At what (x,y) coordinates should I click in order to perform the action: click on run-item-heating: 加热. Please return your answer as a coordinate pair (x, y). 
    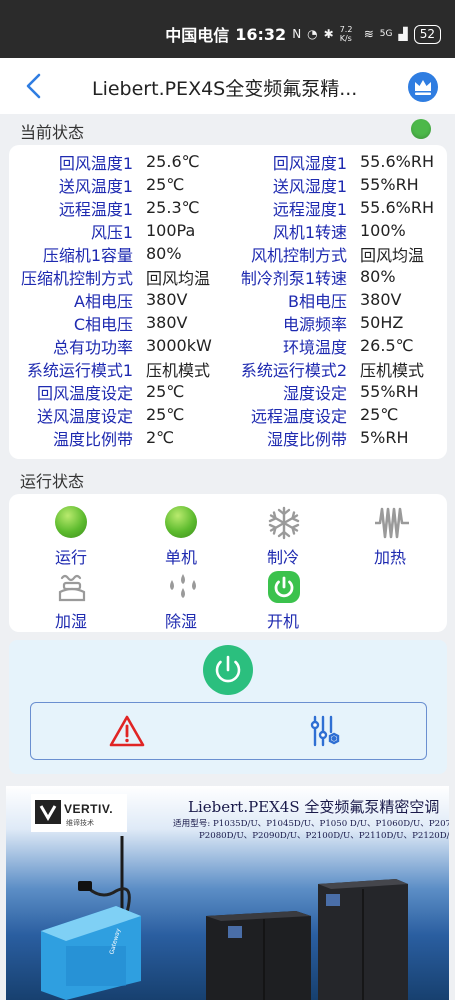
    Looking at the image, I should click on (390, 537).